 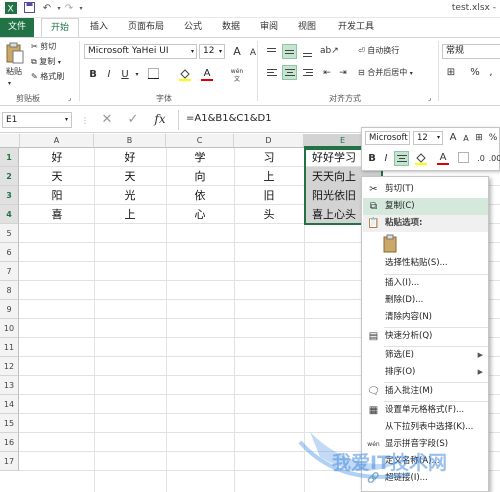 I want to click on row-header-6: 6, so click(x=9, y=252).